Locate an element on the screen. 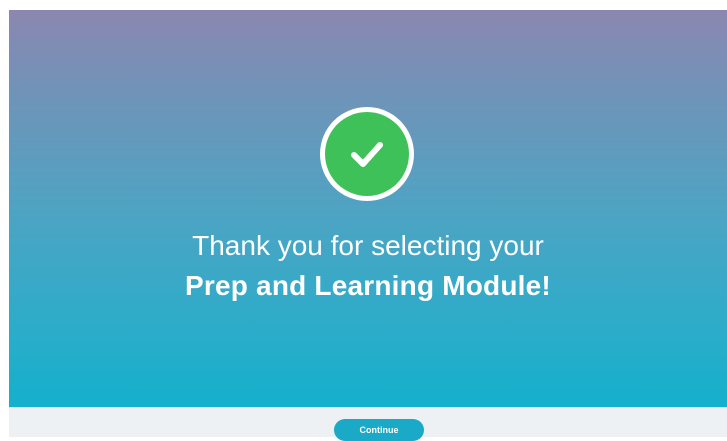 The image size is (727, 441). check-circle-fill is located at coordinates (367, 154).